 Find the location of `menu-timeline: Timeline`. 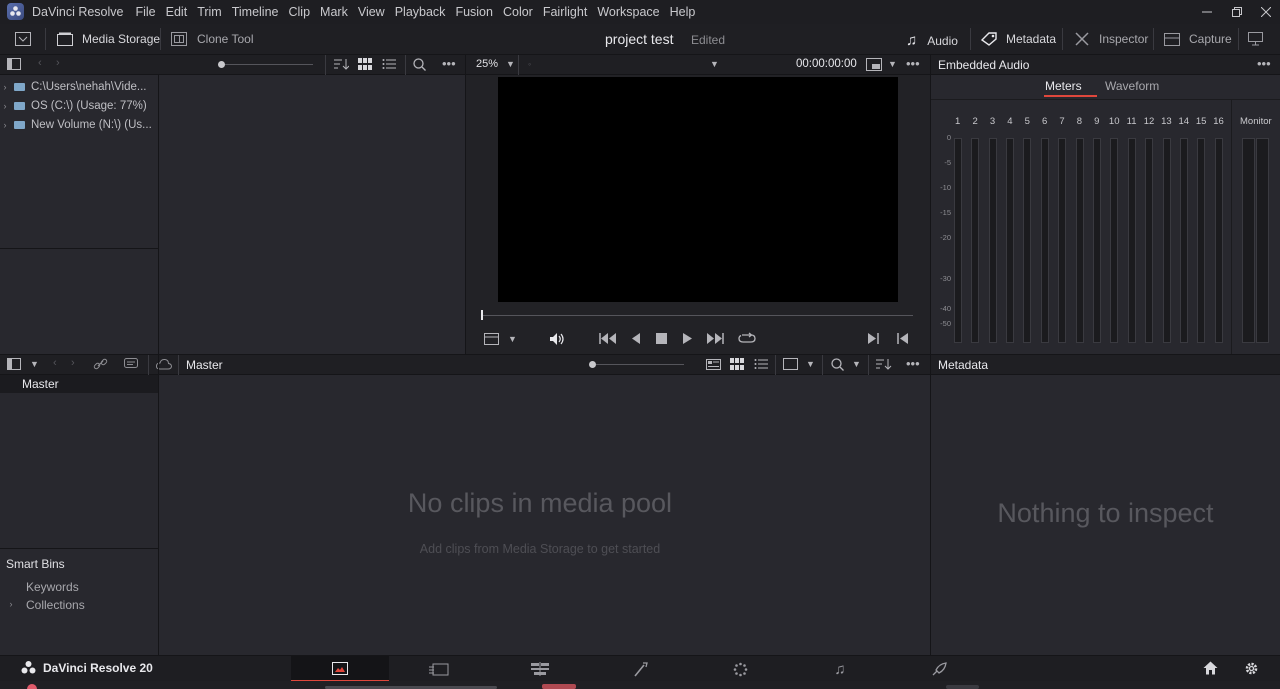

menu-timeline: Timeline is located at coordinates (255, 12).